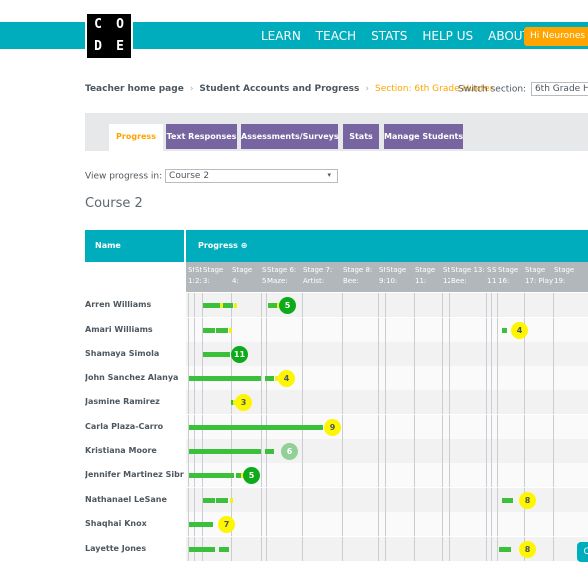  Describe the element at coordinates (556, 36) in the screenshot. I see `user-menu-button: Hi Neurones ▼` at that location.